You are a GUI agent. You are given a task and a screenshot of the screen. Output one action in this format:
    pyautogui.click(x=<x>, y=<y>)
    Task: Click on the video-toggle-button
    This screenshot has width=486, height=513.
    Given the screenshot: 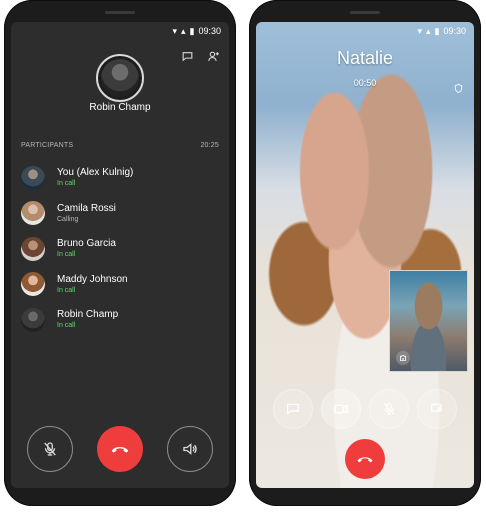 What is the action you would take?
    pyautogui.click(x=341, y=409)
    